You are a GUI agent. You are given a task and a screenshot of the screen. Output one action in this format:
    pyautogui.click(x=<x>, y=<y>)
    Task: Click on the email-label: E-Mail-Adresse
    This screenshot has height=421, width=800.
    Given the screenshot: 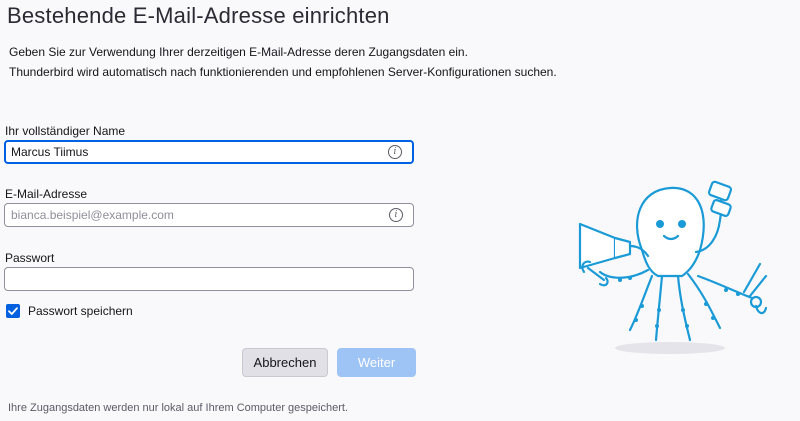 What is the action you would take?
    pyautogui.click(x=46, y=194)
    